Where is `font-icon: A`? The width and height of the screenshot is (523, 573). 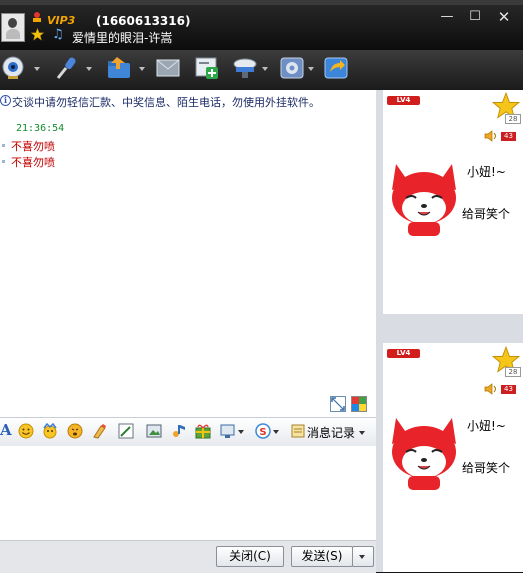
font-icon: A is located at coordinates (6, 430).